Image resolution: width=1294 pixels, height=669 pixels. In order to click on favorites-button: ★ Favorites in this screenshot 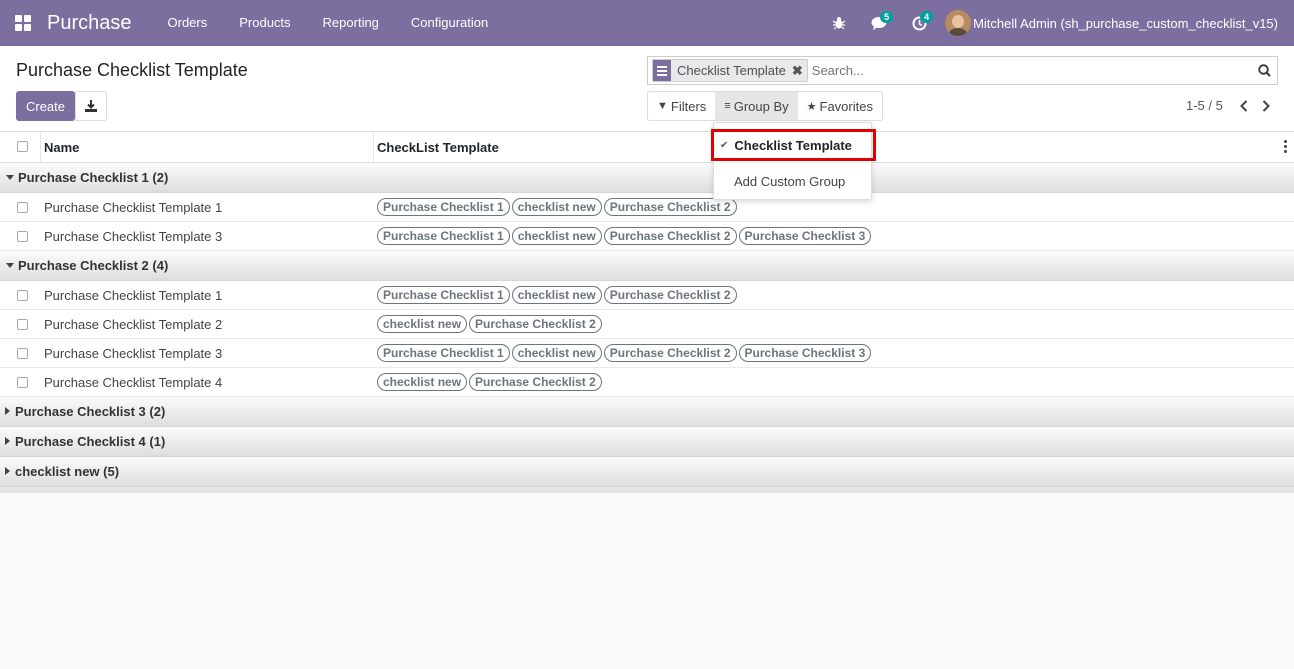, I will do `click(840, 106)`.